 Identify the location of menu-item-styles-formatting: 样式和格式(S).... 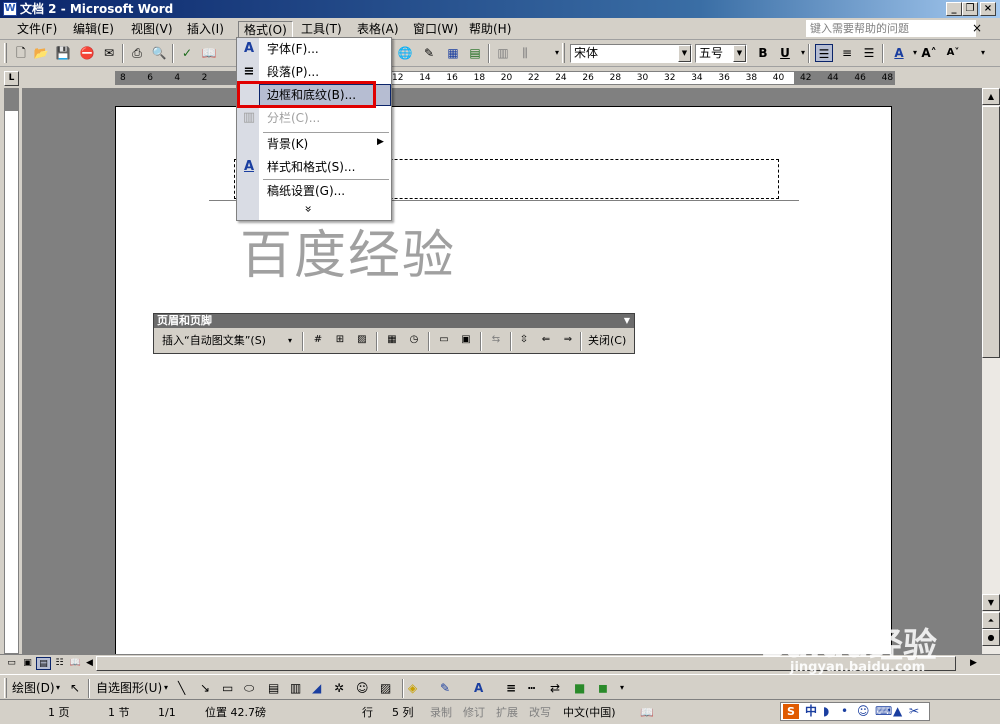
(325, 167).